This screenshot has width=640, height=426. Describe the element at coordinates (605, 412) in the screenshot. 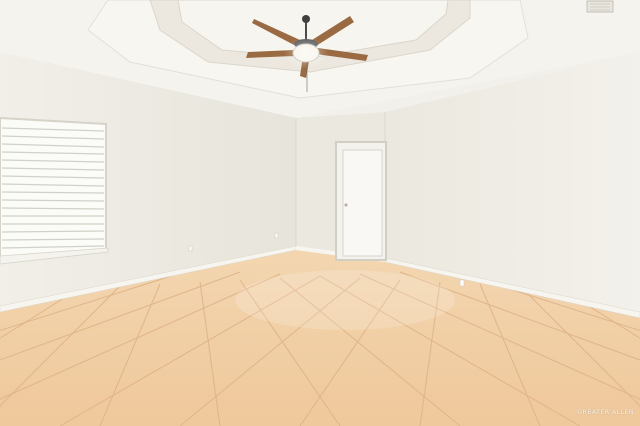

I see `watermark-text: GREATER ALLEN` at that location.